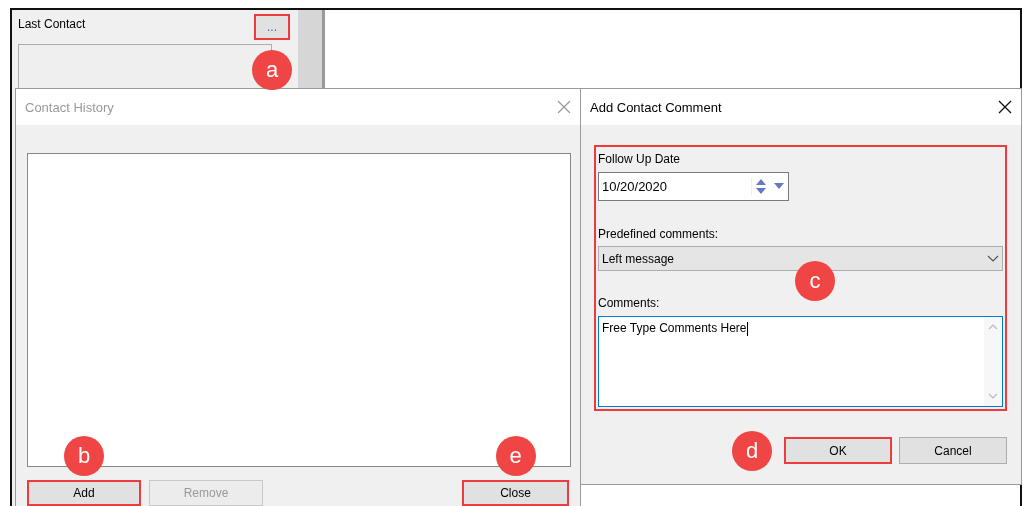  Describe the element at coordinates (69, 107) in the screenshot. I see `window-title: Contact History` at that location.